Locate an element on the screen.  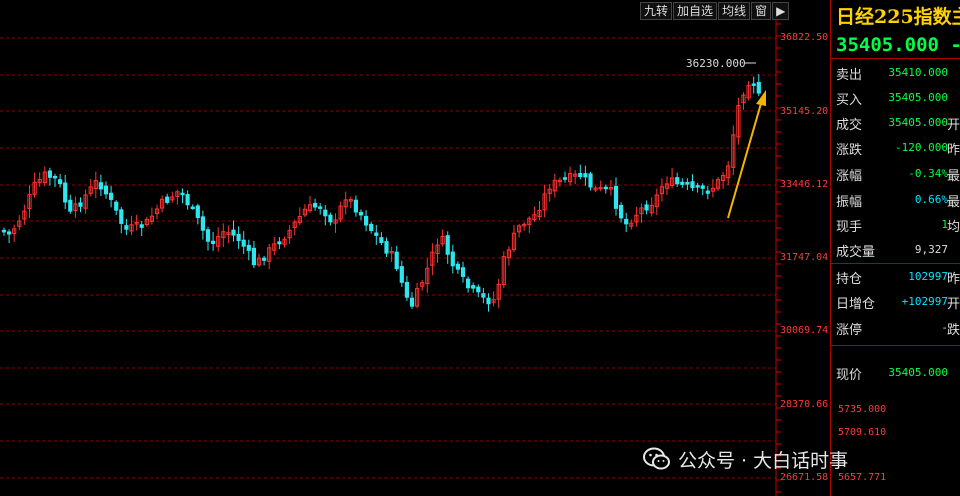
y-axis-label: 28370.66 is located at coordinates (804, 404).